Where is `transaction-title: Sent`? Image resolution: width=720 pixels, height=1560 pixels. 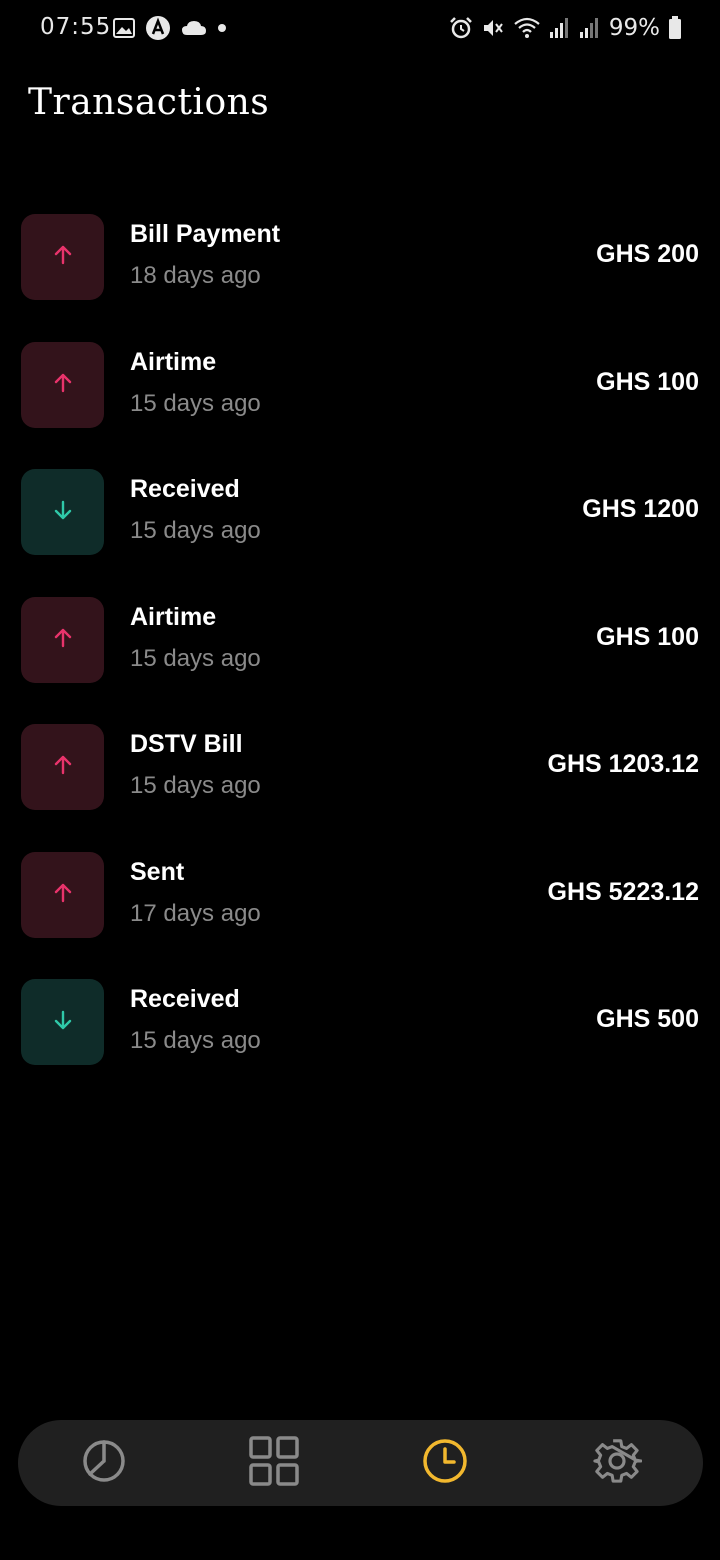
transaction-title: Sent is located at coordinates (157, 872).